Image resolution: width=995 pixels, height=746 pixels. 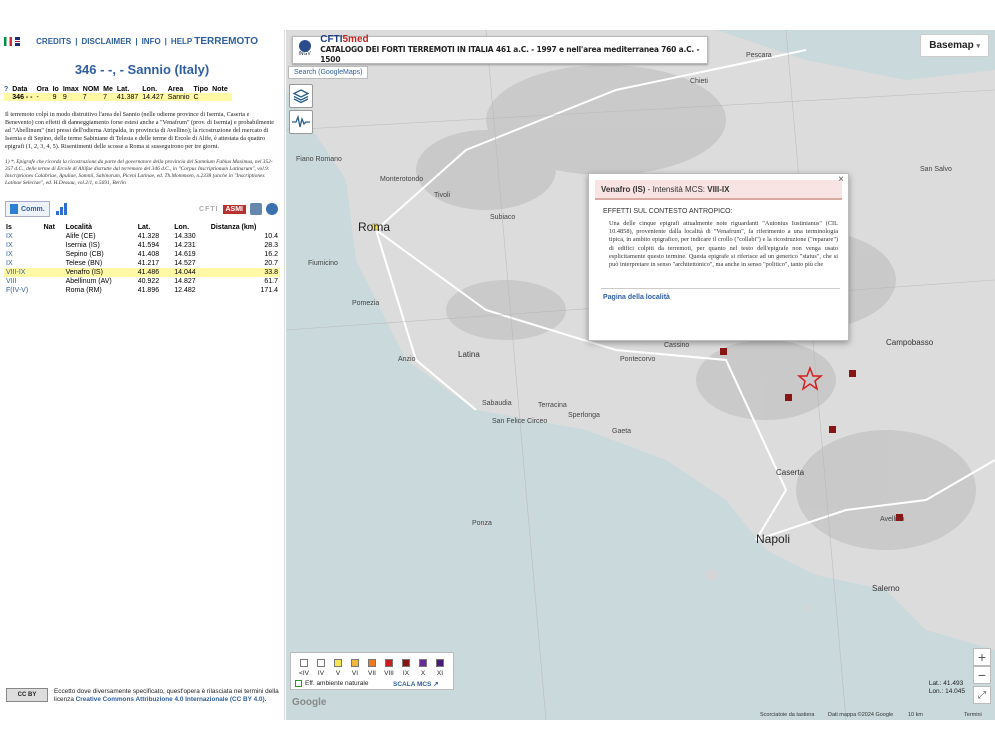 I want to click on event-title: 346 - -, - Sannio (Italy), so click(x=142, y=69).